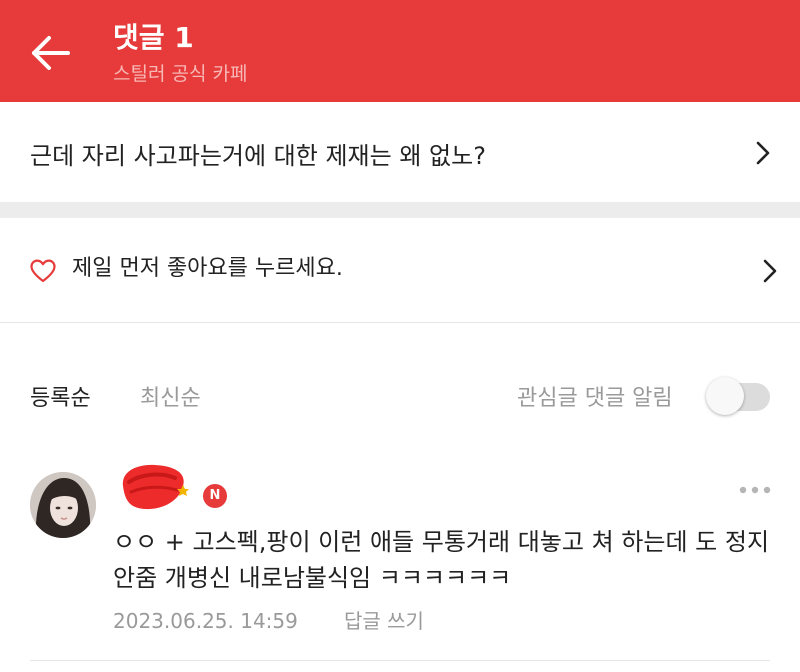  What do you see at coordinates (51, 53) in the screenshot?
I see `arrow-left-icon` at bounding box center [51, 53].